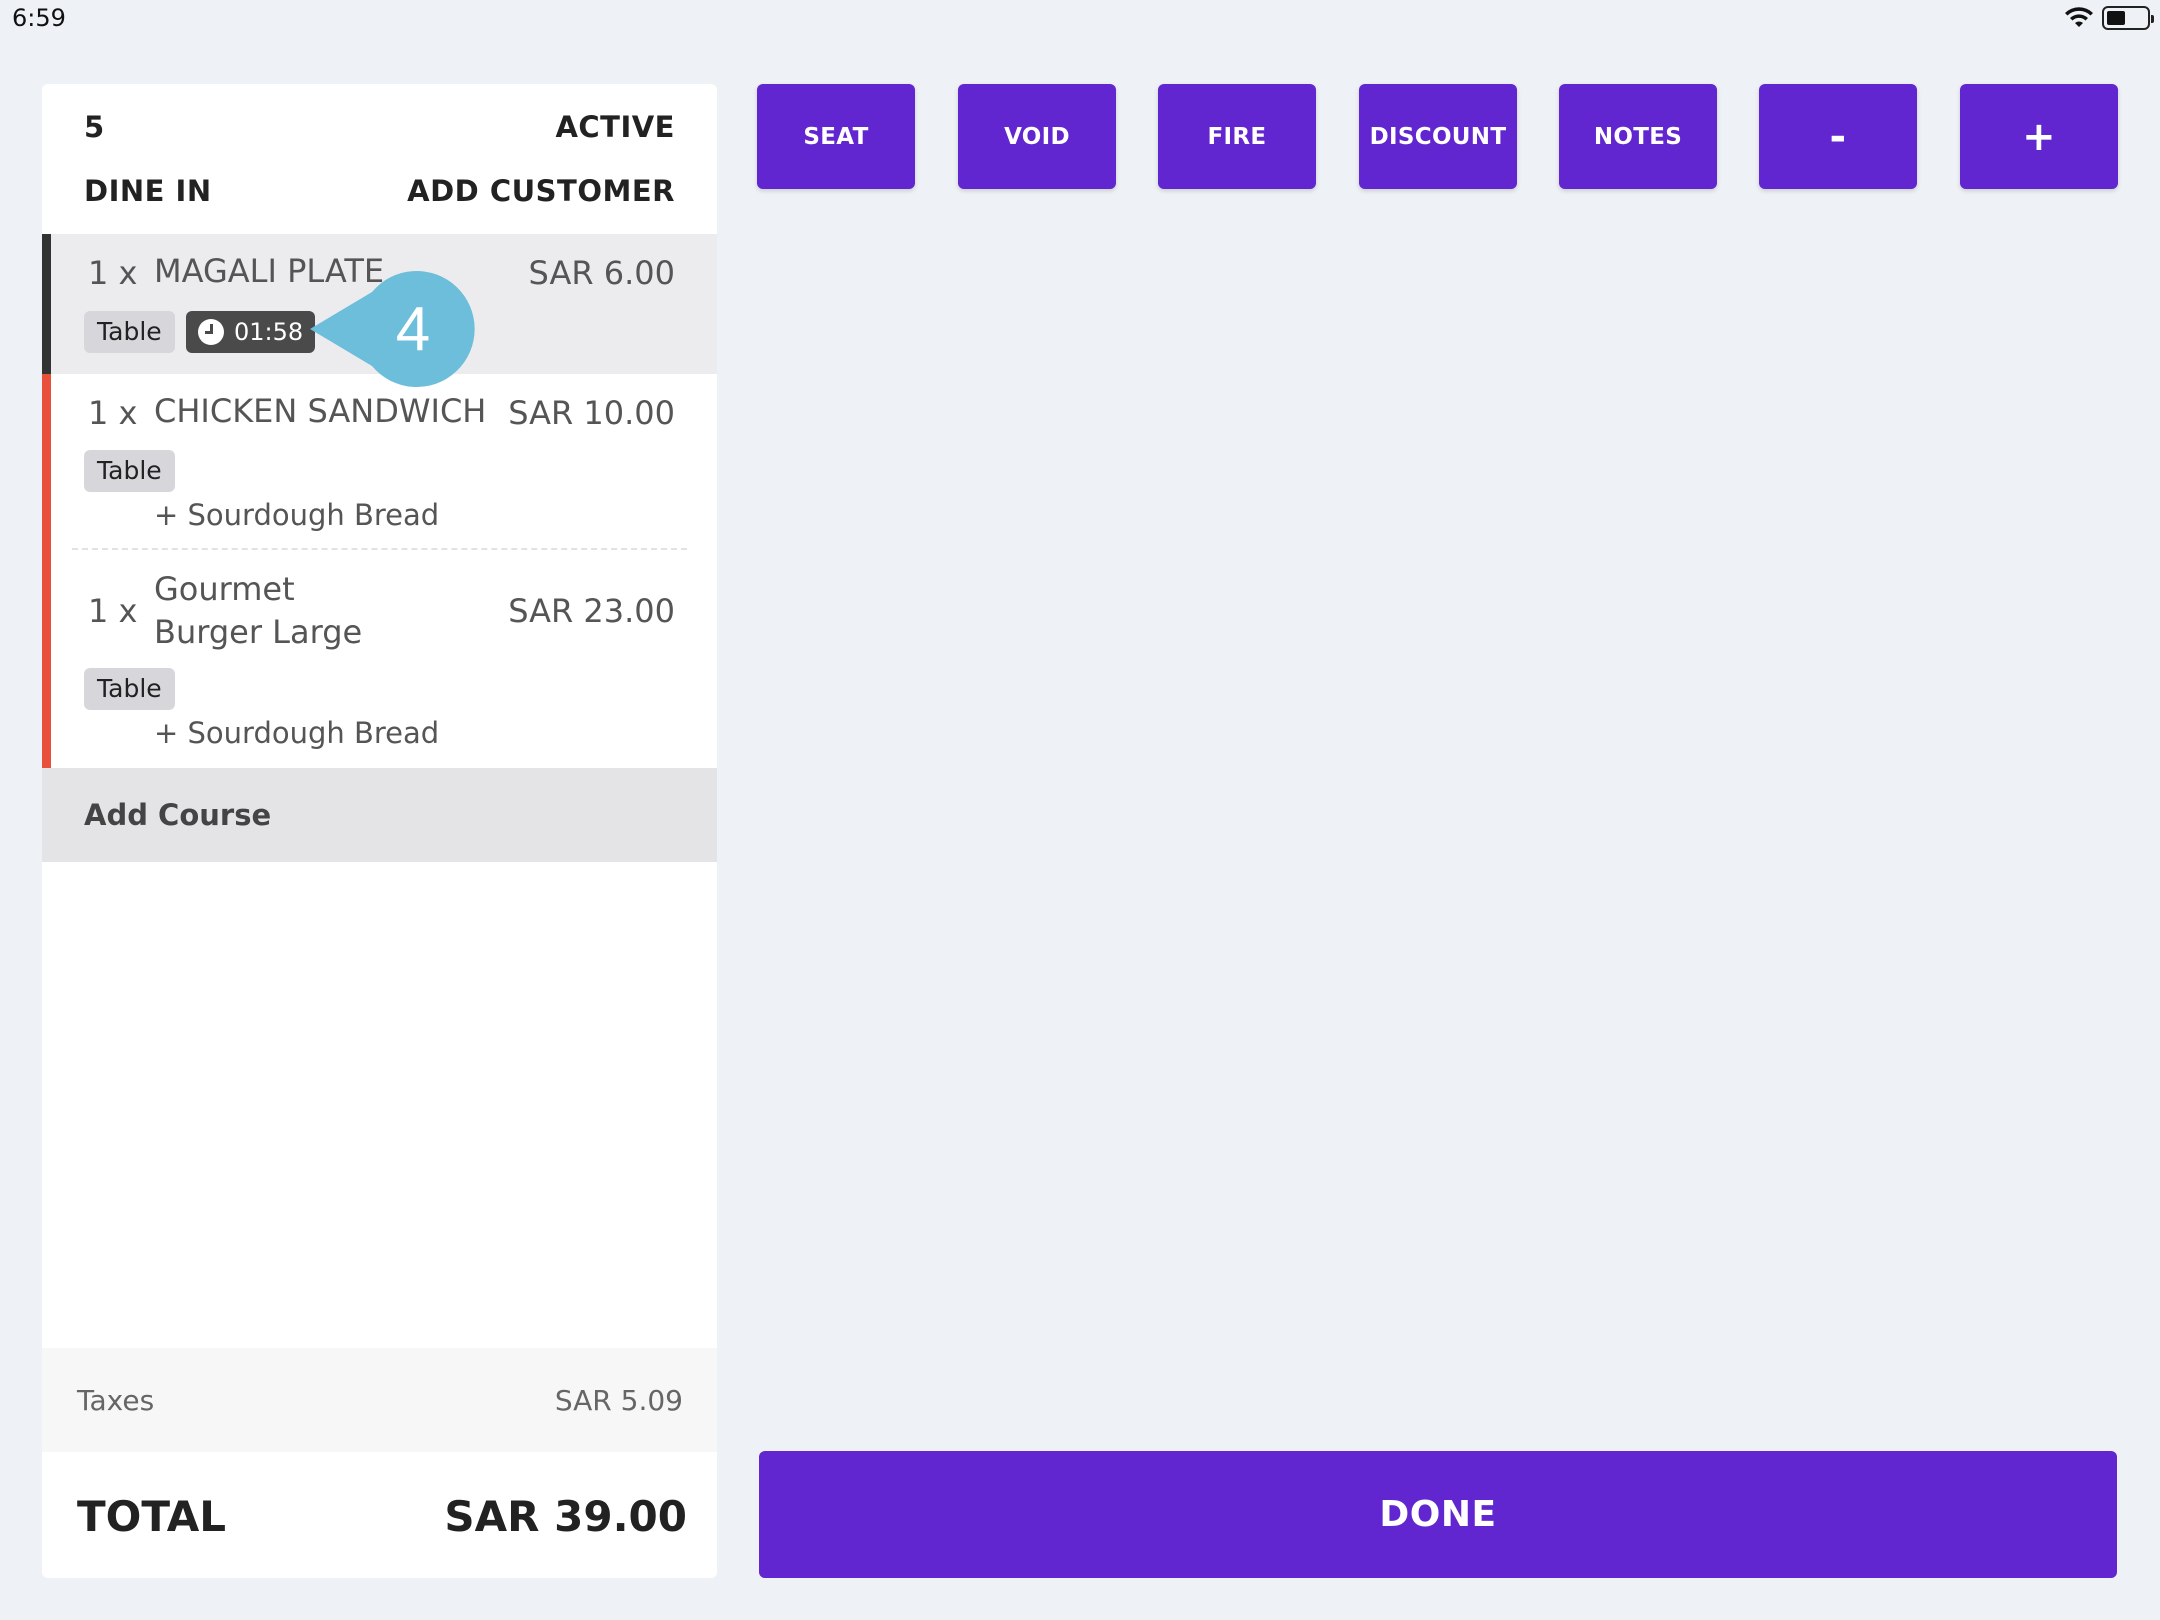 The width and height of the screenshot is (2160, 1620). I want to click on order-number: 5, so click(94, 127).